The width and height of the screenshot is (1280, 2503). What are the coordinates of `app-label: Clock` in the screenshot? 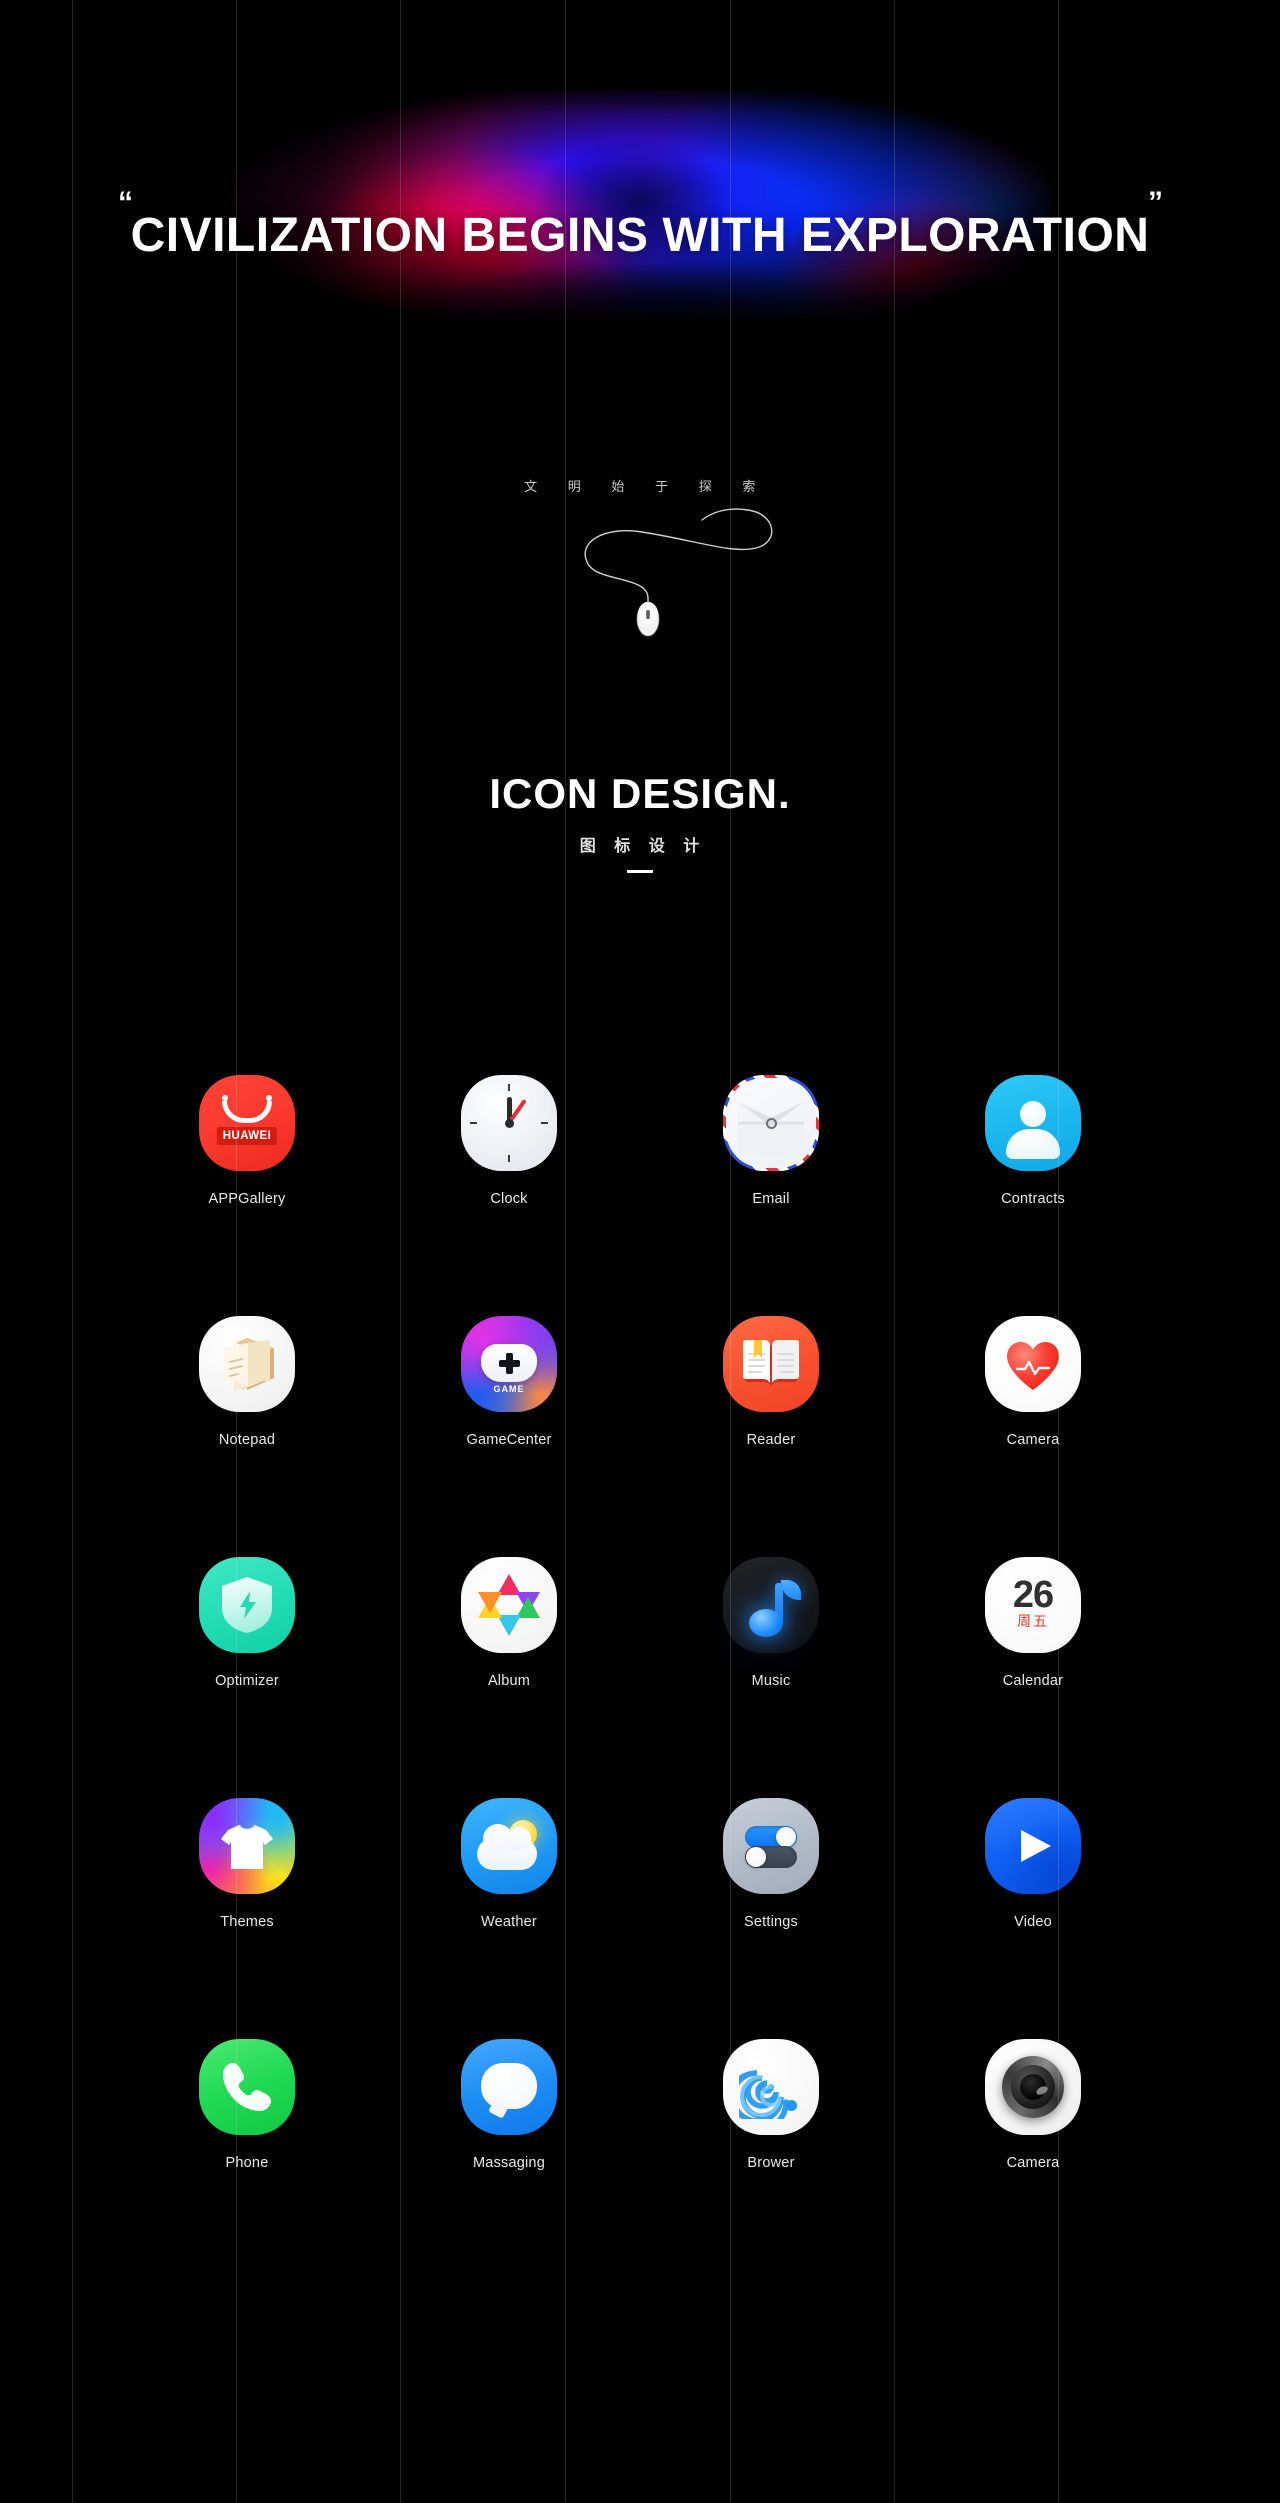 It's located at (509, 1199).